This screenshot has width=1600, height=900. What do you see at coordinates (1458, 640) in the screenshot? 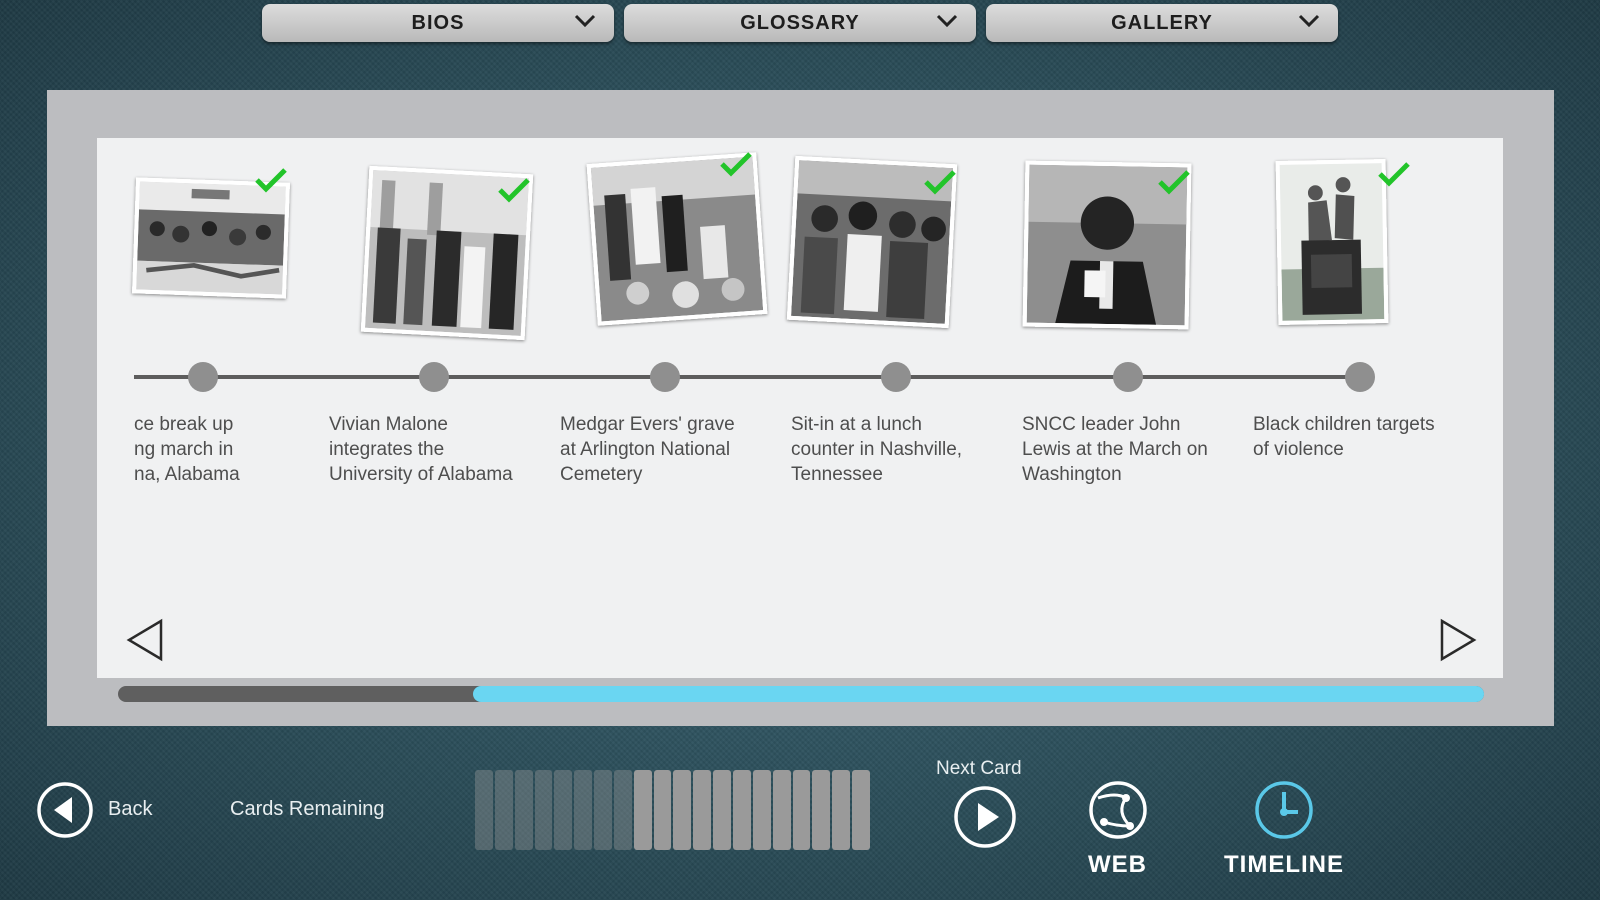
I see `next-arrow-icon` at bounding box center [1458, 640].